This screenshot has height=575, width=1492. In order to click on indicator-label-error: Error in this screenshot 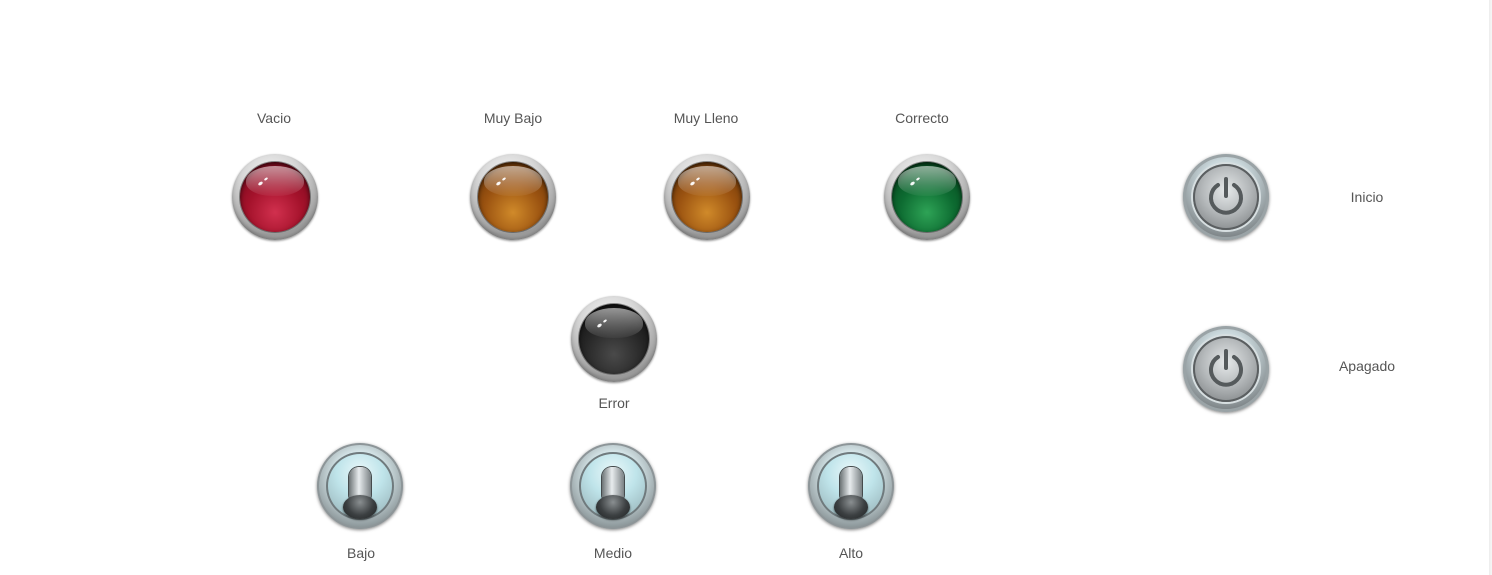, I will do `click(614, 403)`.